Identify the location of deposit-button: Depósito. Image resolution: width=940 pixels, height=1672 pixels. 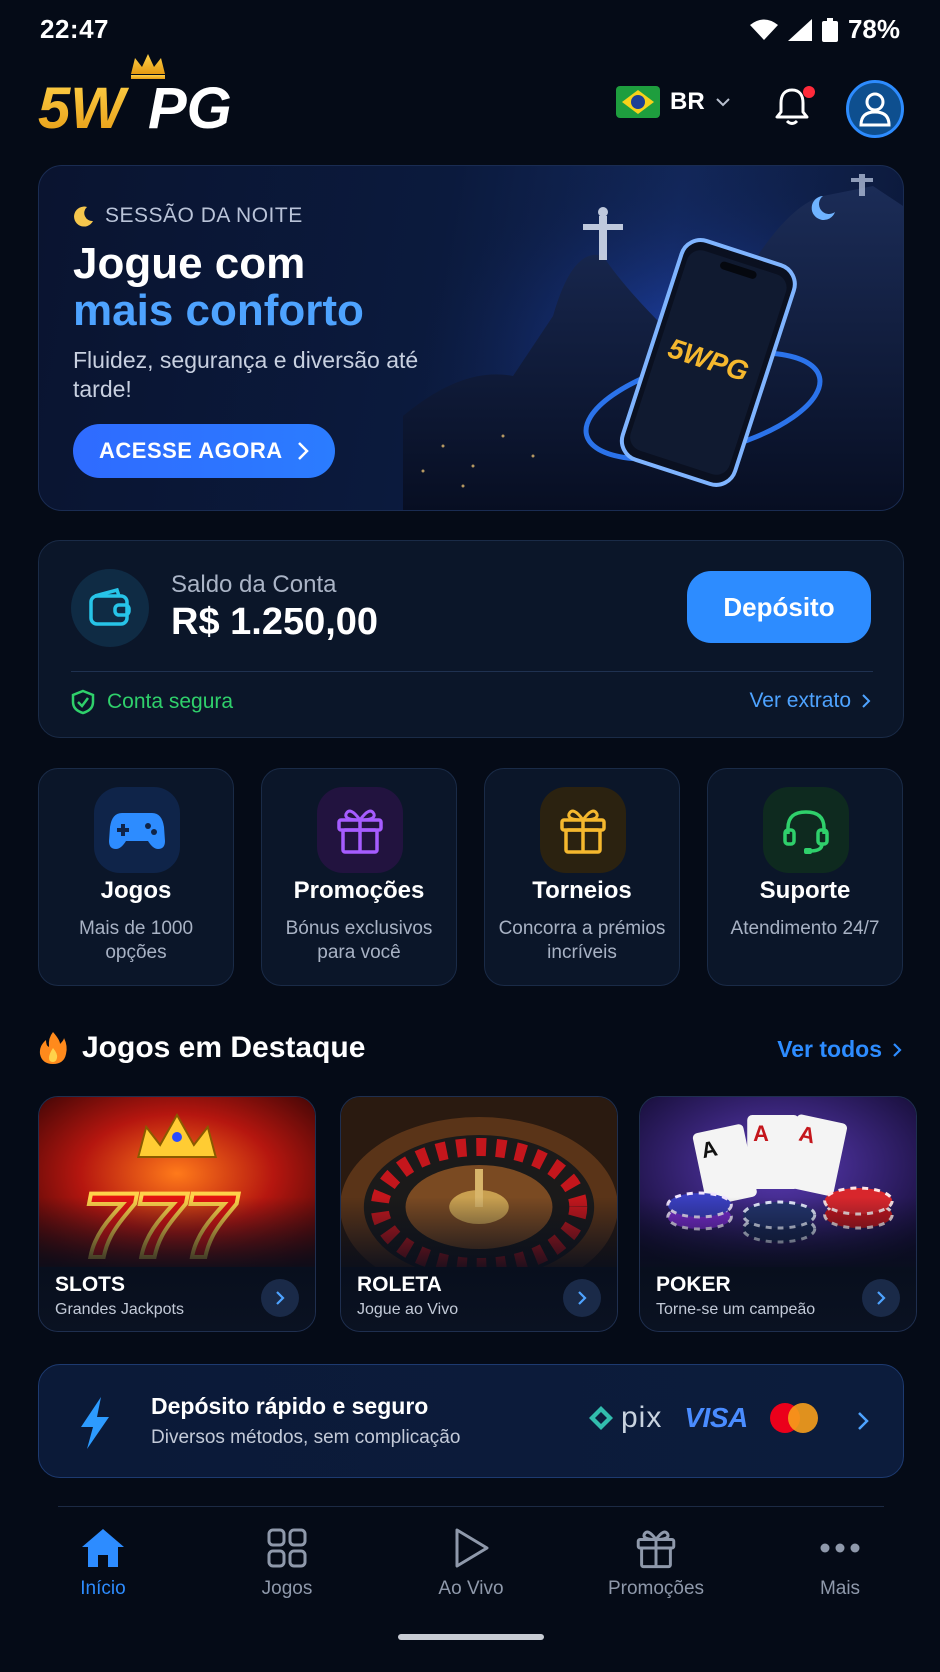
(779, 607).